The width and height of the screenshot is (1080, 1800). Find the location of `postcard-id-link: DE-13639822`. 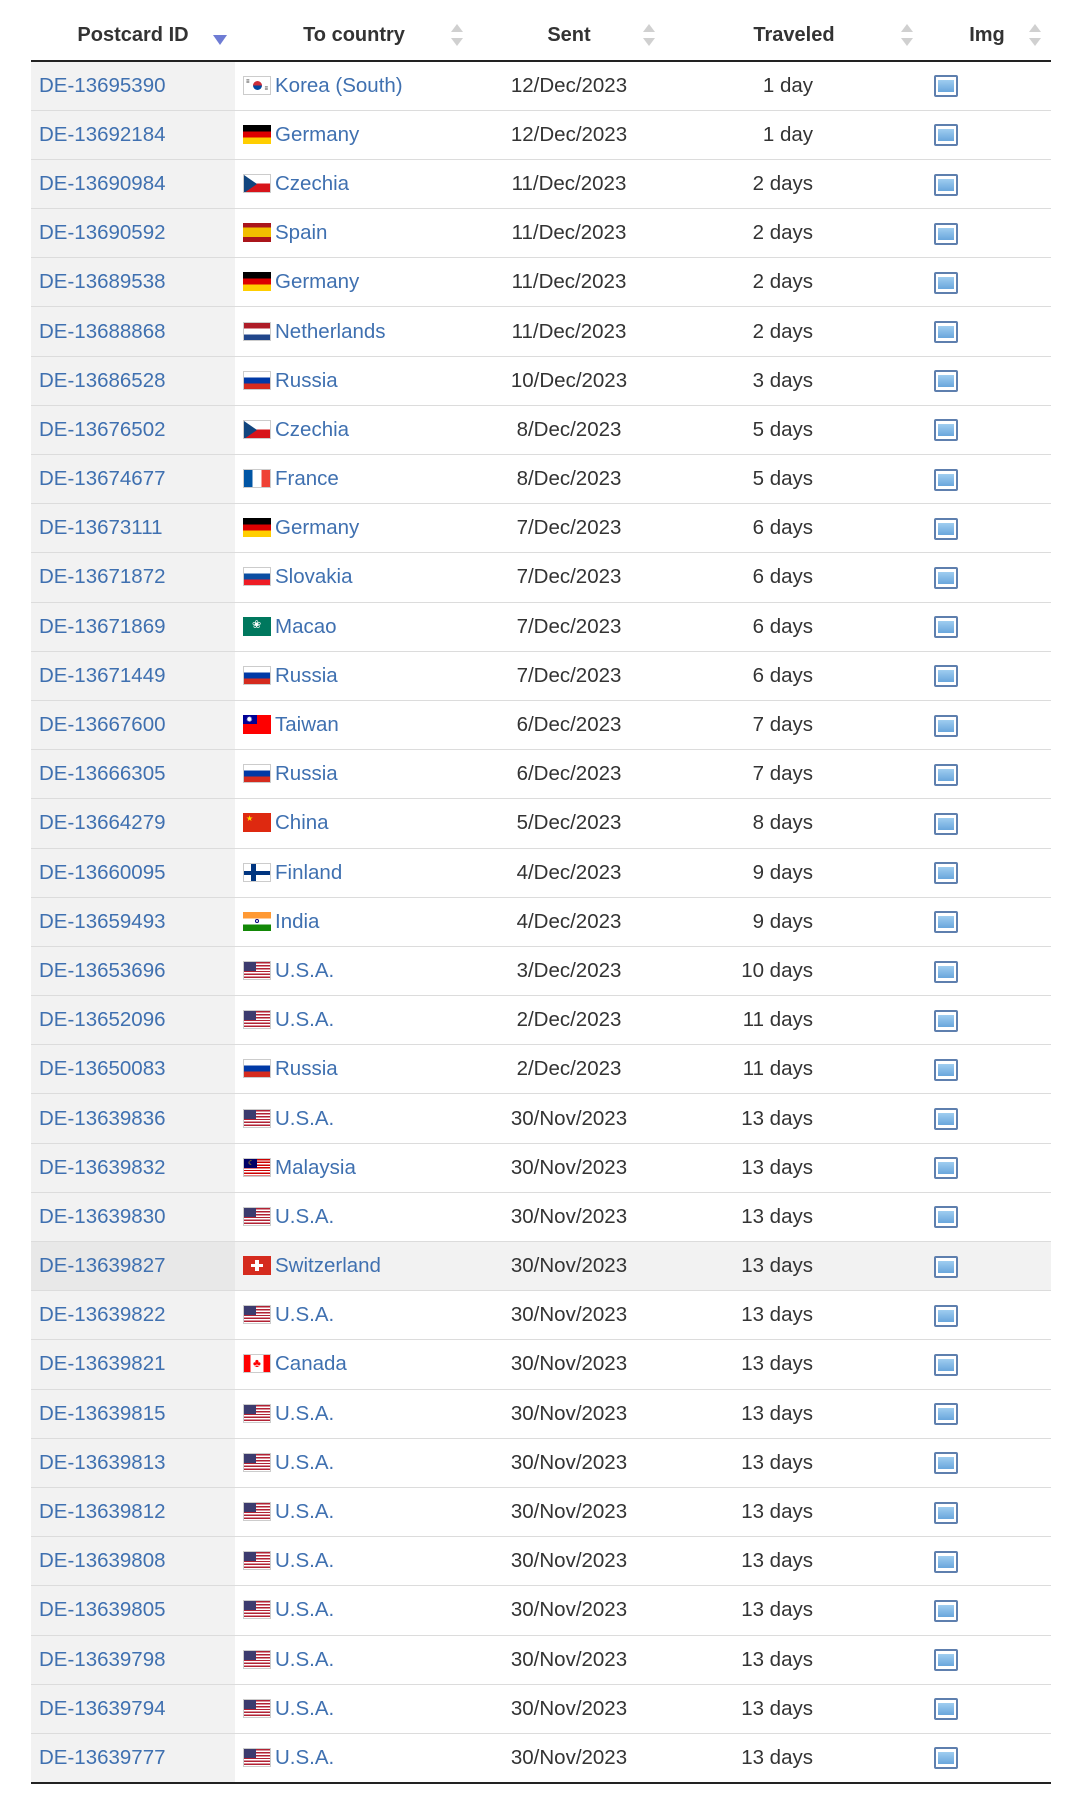

postcard-id-link: DE-13639822 is located at coordinates (102, 1314).